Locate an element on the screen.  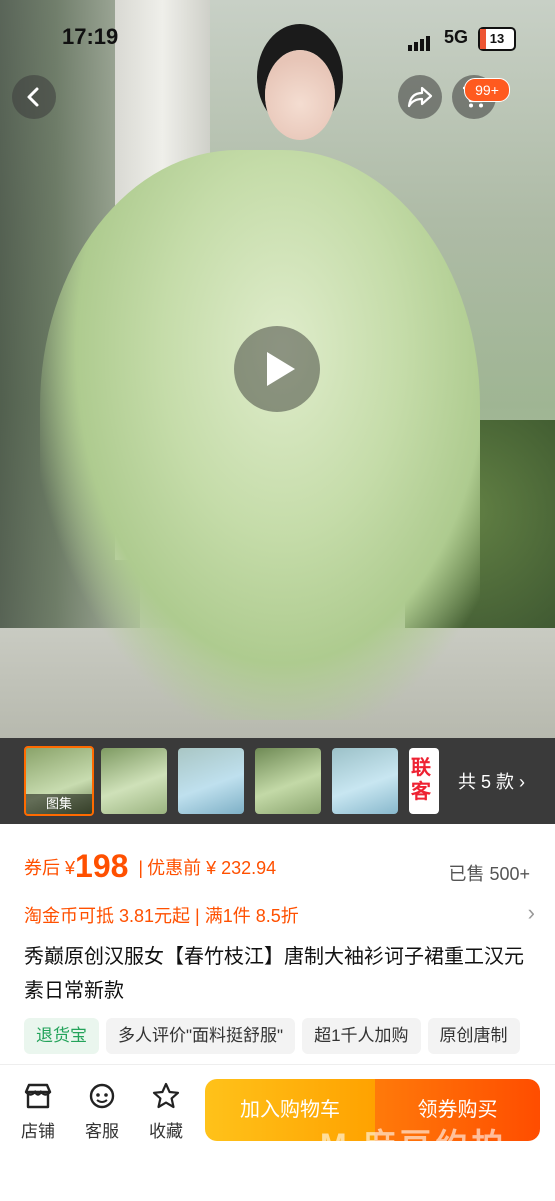
back-button is located at coordinates (34, 97).